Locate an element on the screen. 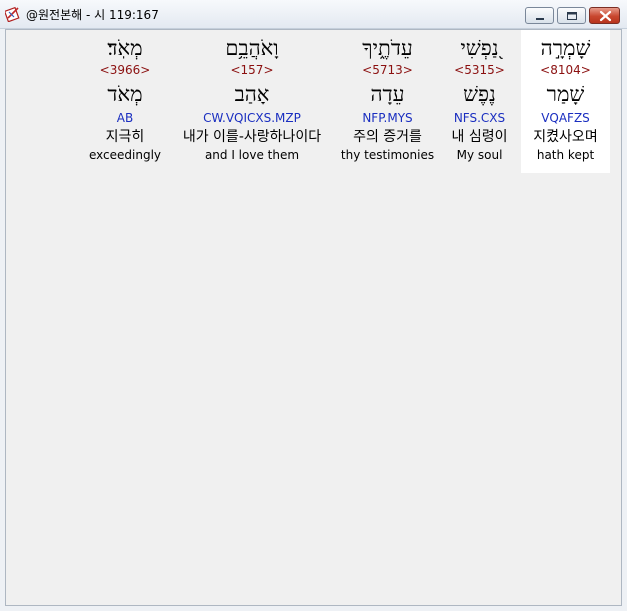  word-column: מְאֹֽד׃ <3966> מְאֹד AB 지극히 exceedingly is located at coordinates (125, 101).